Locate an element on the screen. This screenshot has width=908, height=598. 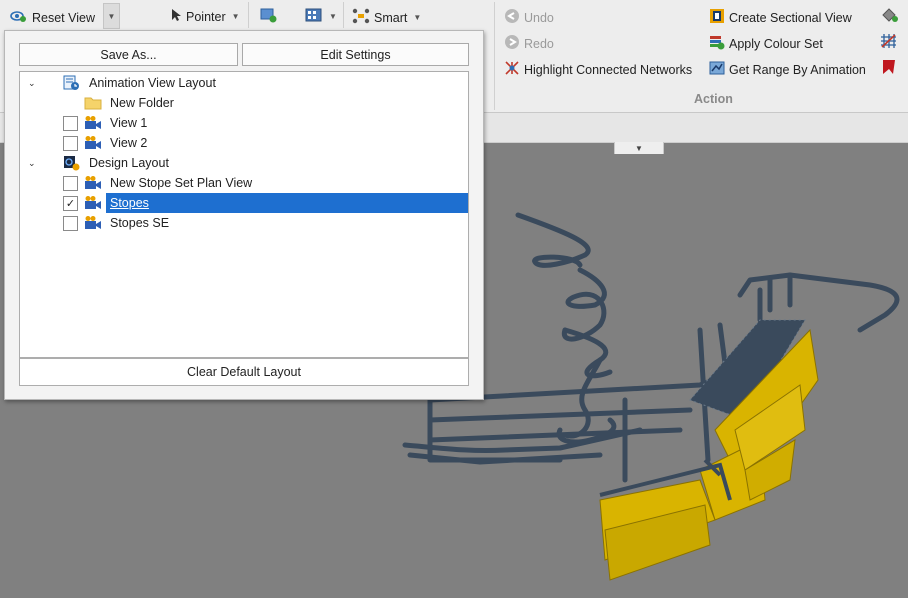
paint-tool-button is located at coordinates (889, 16).